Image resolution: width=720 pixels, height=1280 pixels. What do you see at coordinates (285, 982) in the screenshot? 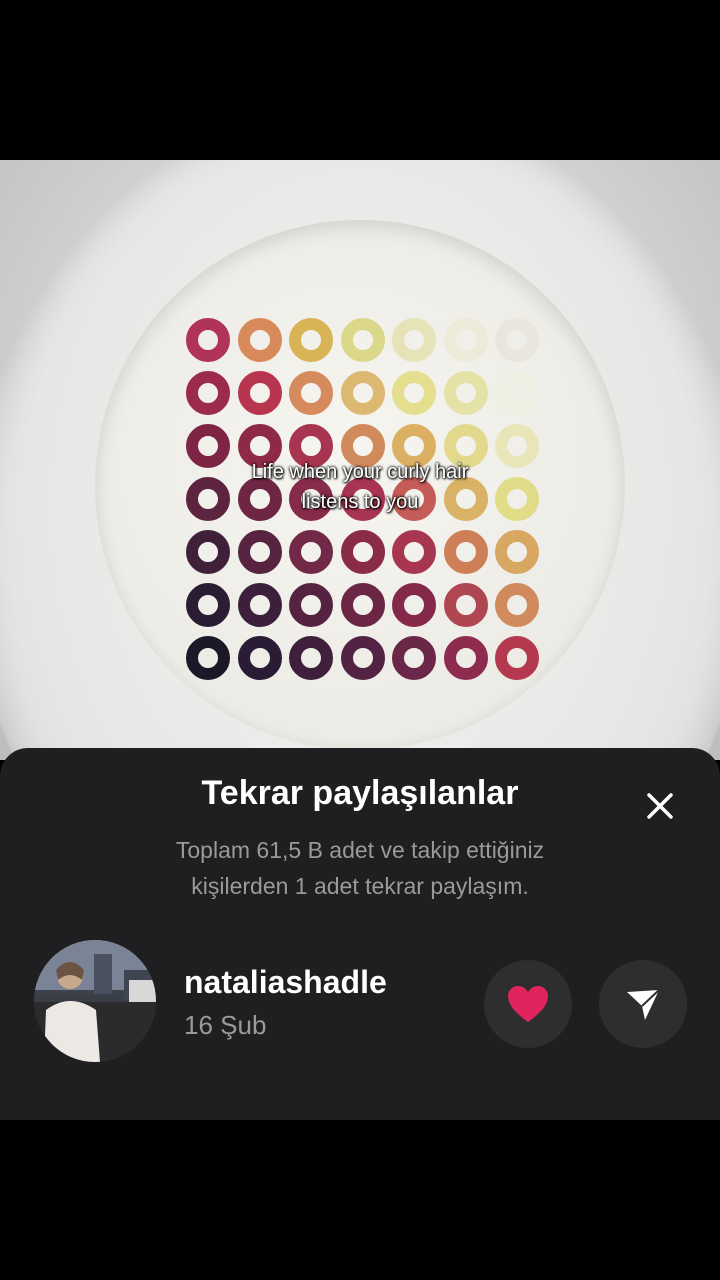
I see `username: nataliashadle` at bounding box center [285, 982].